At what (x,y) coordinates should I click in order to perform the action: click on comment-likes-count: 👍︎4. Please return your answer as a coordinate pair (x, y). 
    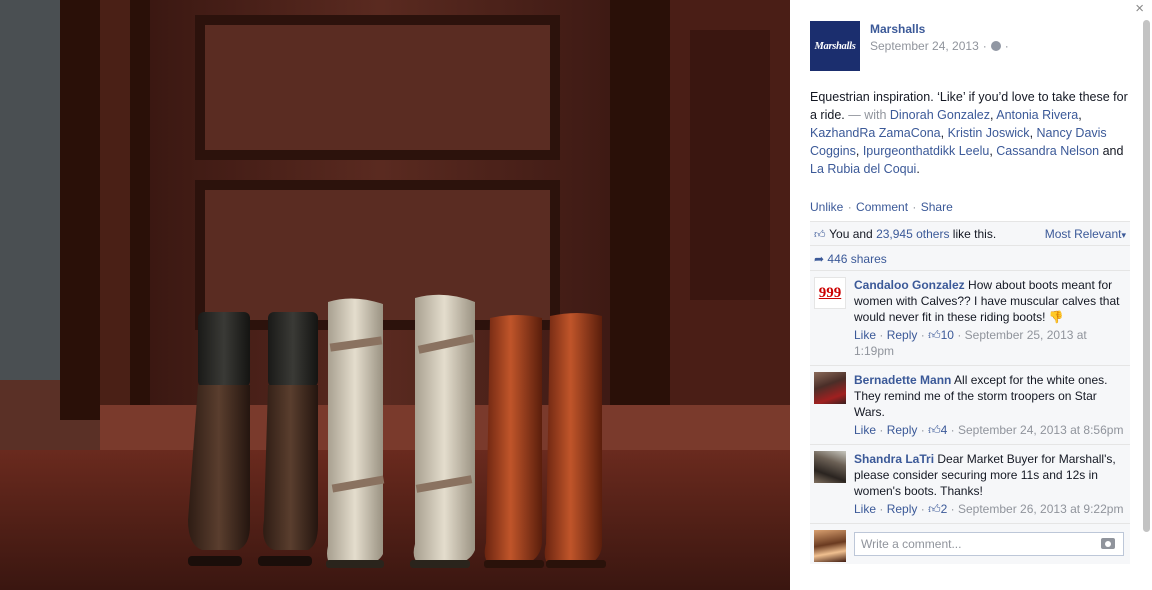
    Looking at the image, I should click on (937, 430).